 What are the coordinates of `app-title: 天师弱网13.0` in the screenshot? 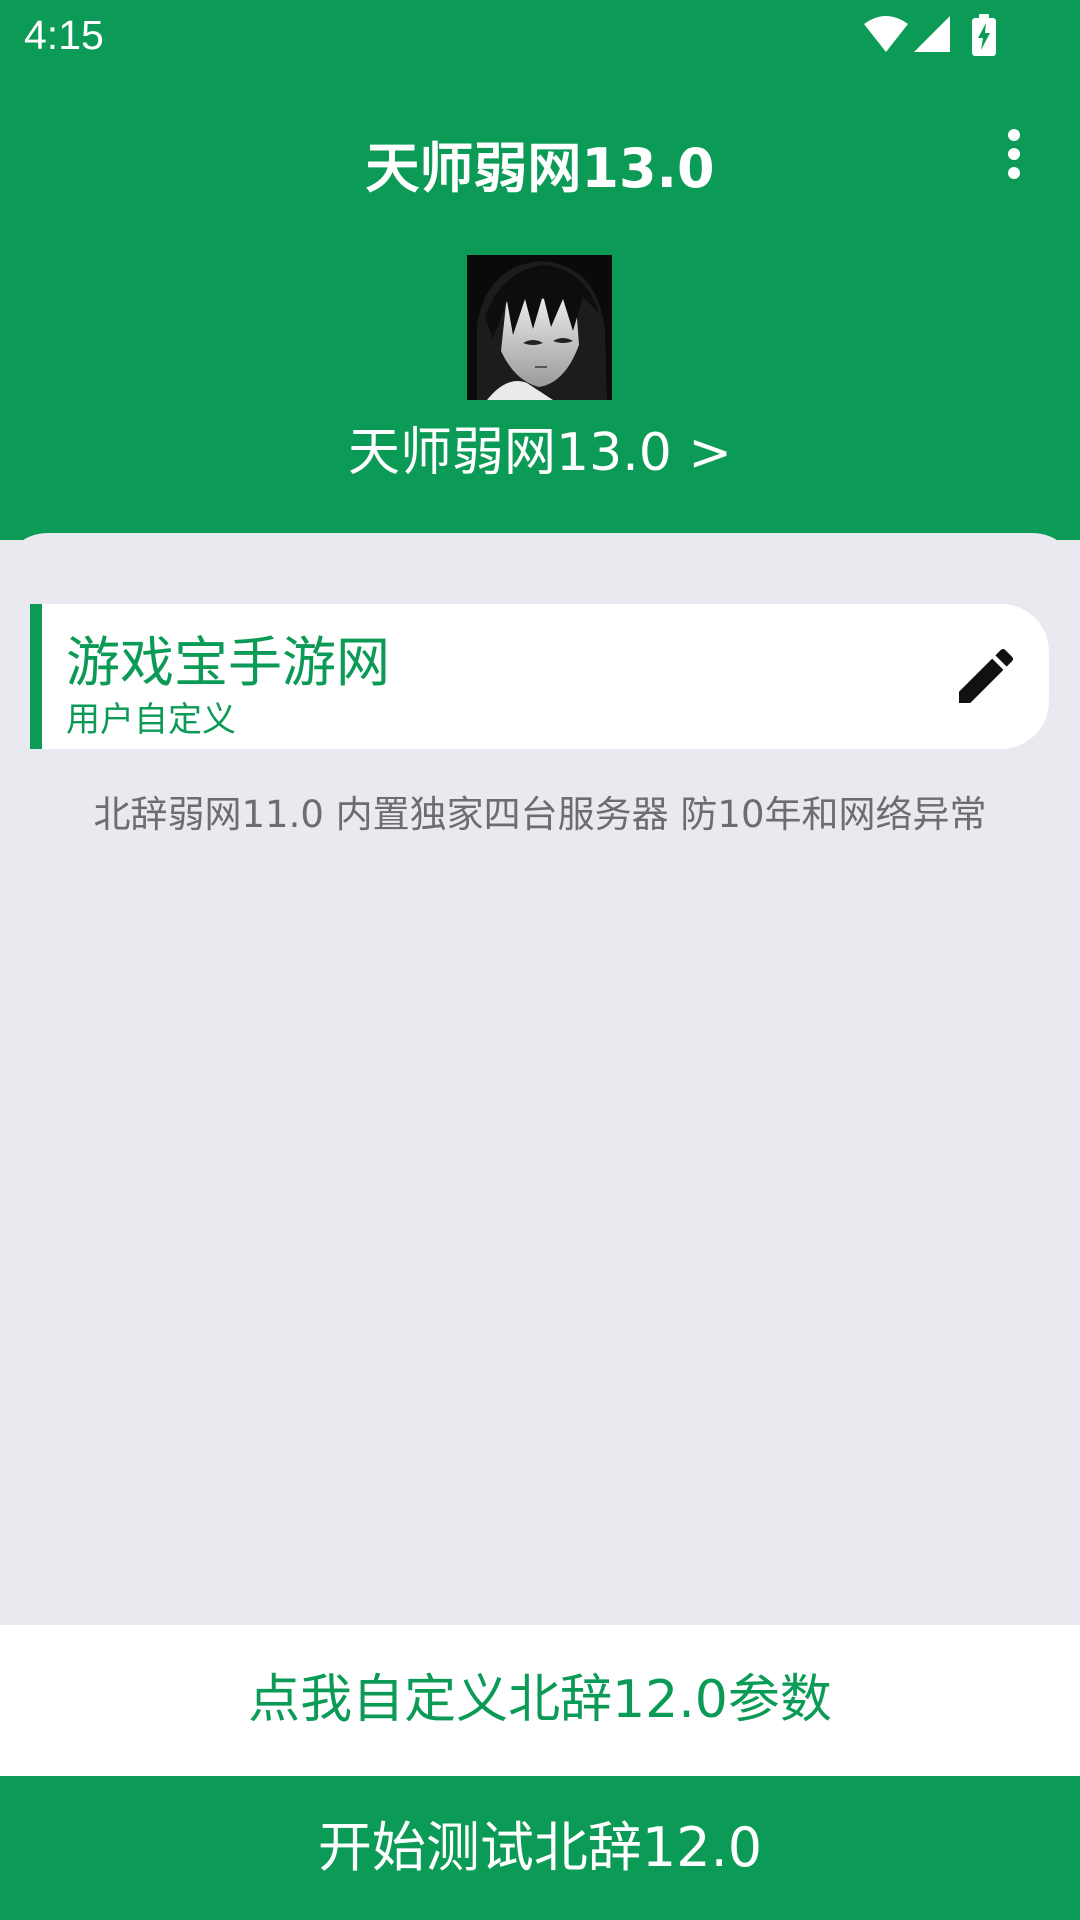 It's located at (540, 168).